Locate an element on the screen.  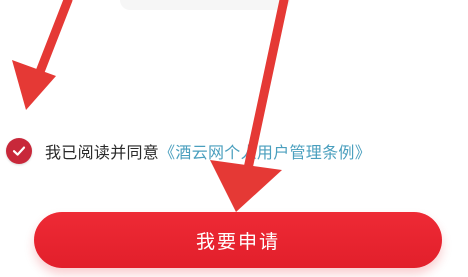
arrow-annotation-left is located at coordinates (42, 55).